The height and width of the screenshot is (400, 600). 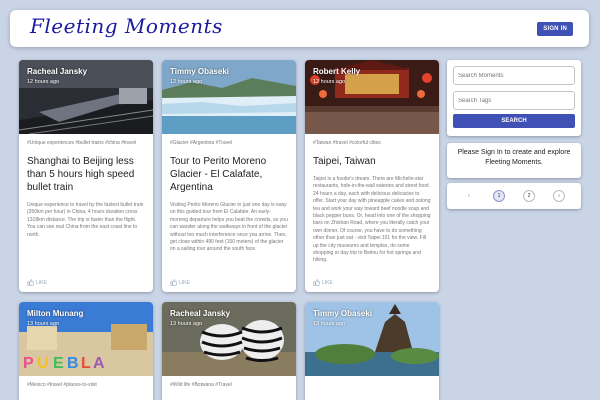 What do you see at coordinates (229, 339) in the screenshot?
I see `post-image: Racheal Jansky 13 hours ago` at bounding box center [229, 339].